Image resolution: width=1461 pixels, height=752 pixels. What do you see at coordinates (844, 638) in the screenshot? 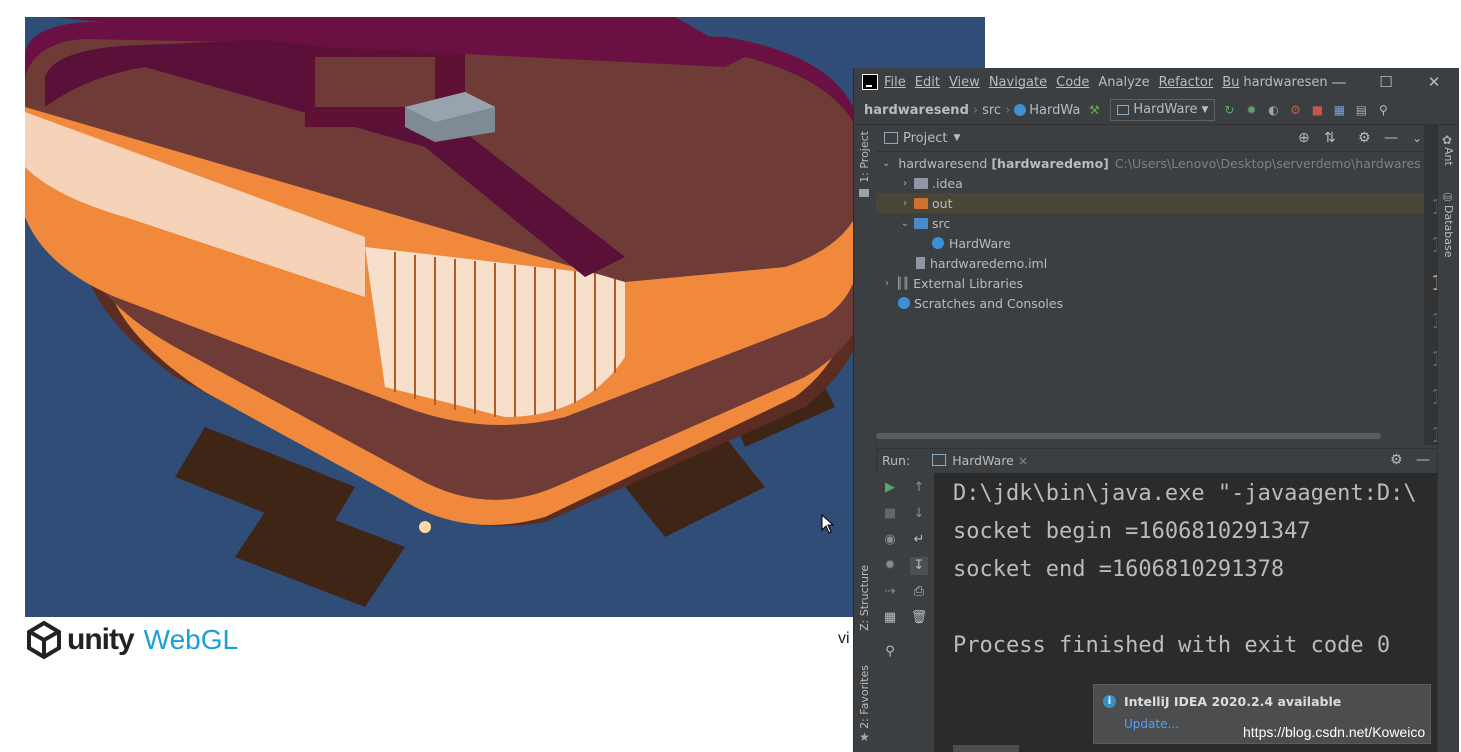
I see `footer-right-text: vi` at bounding box center [844, 638].